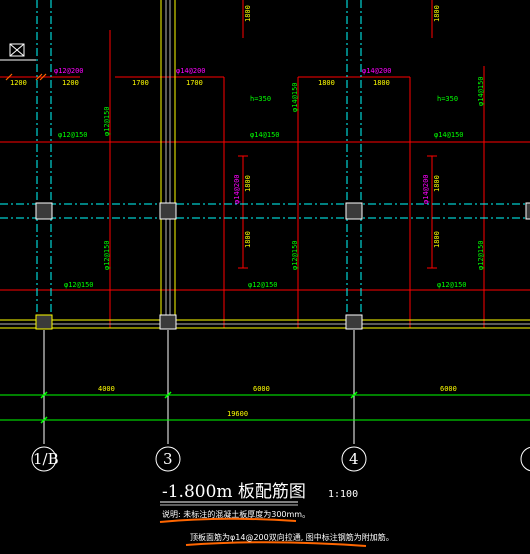 This screenshot has width=530, height=554. Describe the element at coordinates (448, 99) in the screenshot. I see `thickness-label-2: h=350` at that location.